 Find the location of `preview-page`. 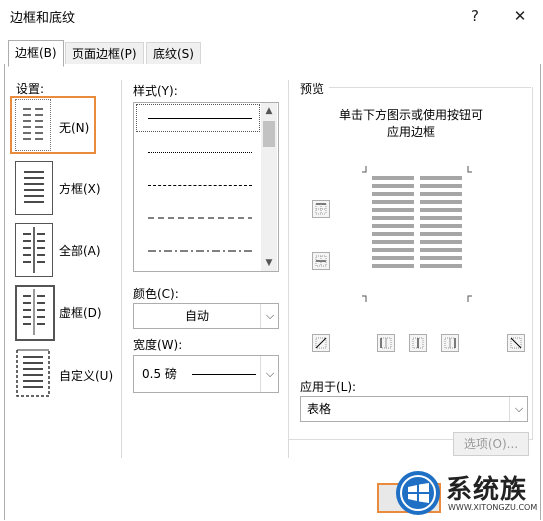

preview-page is located at coordinates (417, 234).